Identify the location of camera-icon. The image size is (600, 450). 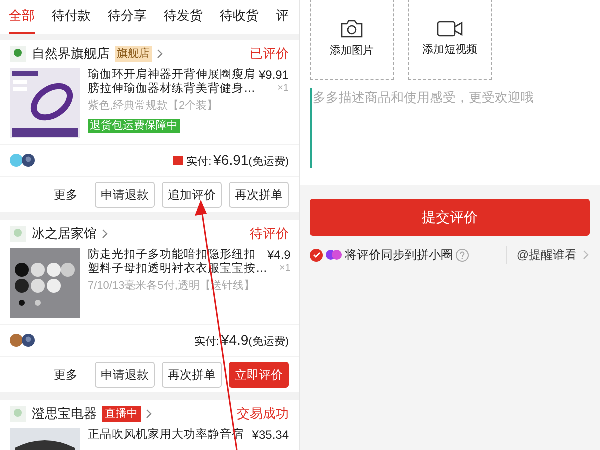
(352, 29).